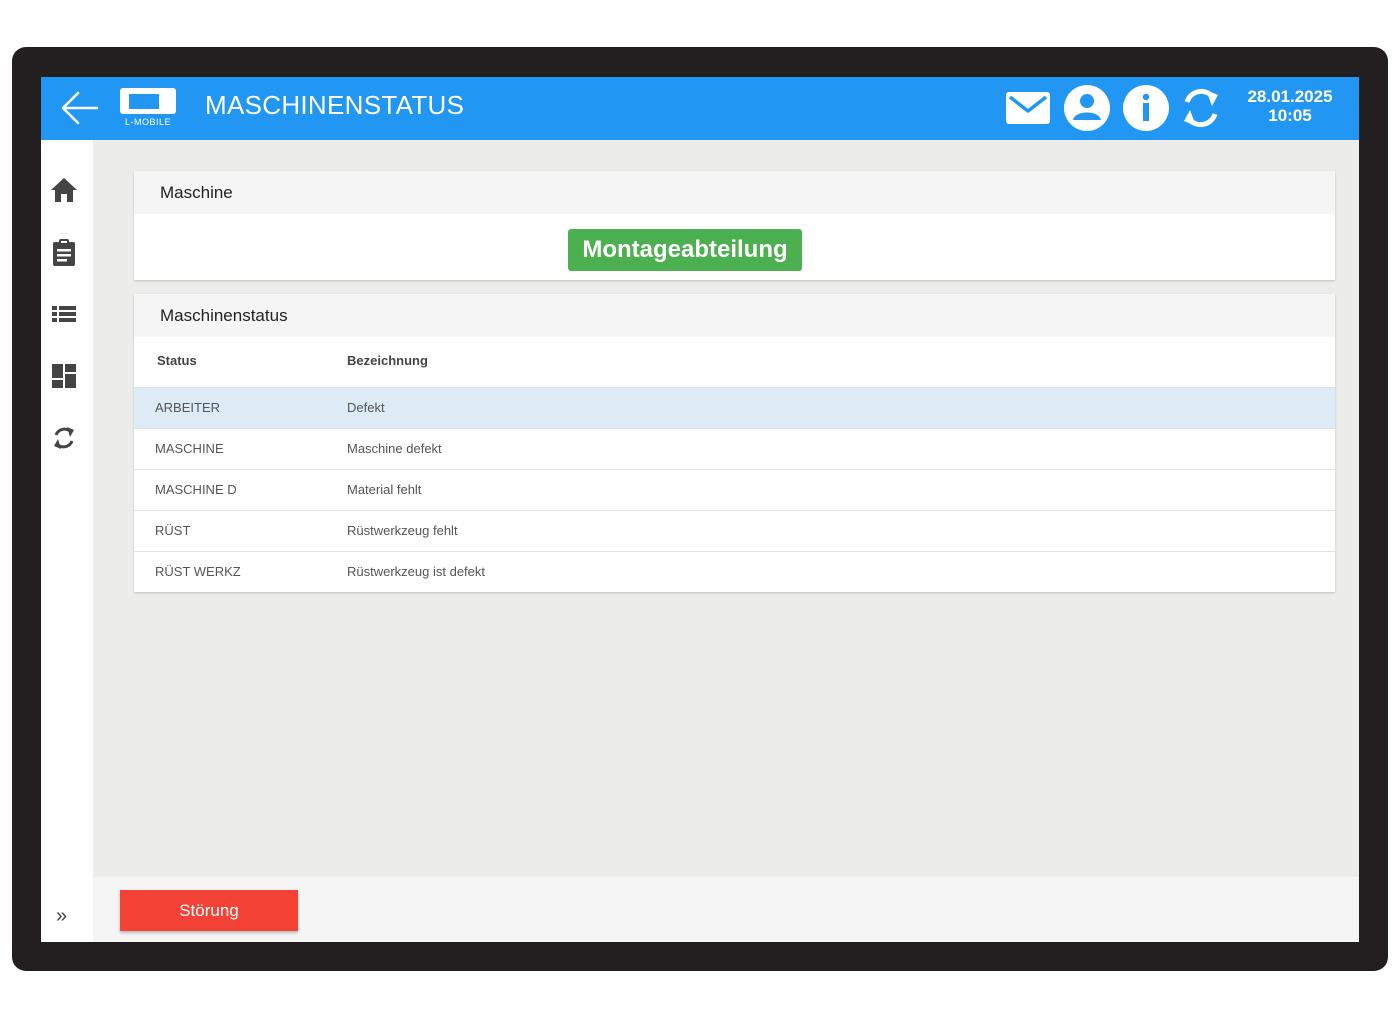  What do you see at coordinates (734, 408) in the screenshot?
I see `table-row: ARBEITER Defekt` at bounding box center [734, 408].